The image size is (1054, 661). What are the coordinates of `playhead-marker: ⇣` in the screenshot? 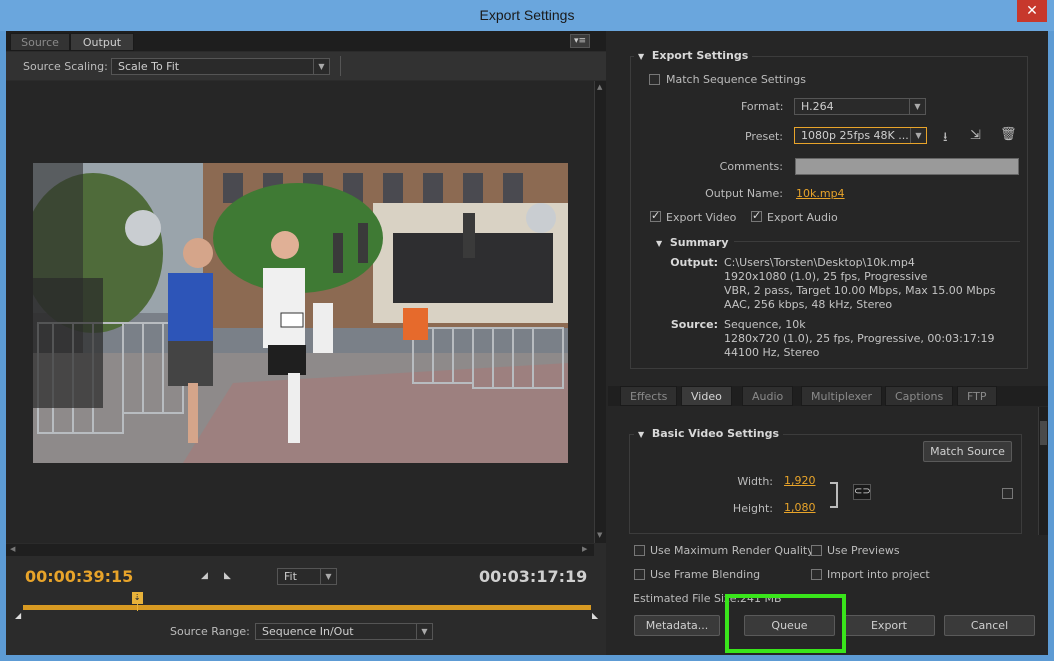 It's located at (137, 598).